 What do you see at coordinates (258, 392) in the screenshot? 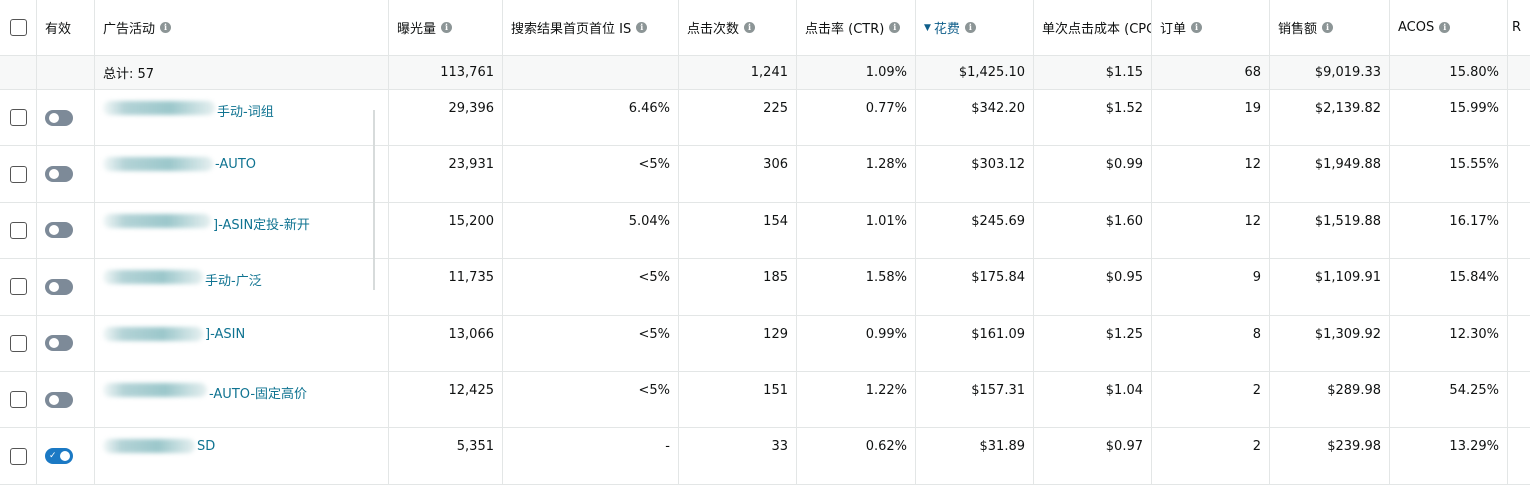
I see `campaign-name-link: -AUTO-固定高价` at bounding box center [258, 392].